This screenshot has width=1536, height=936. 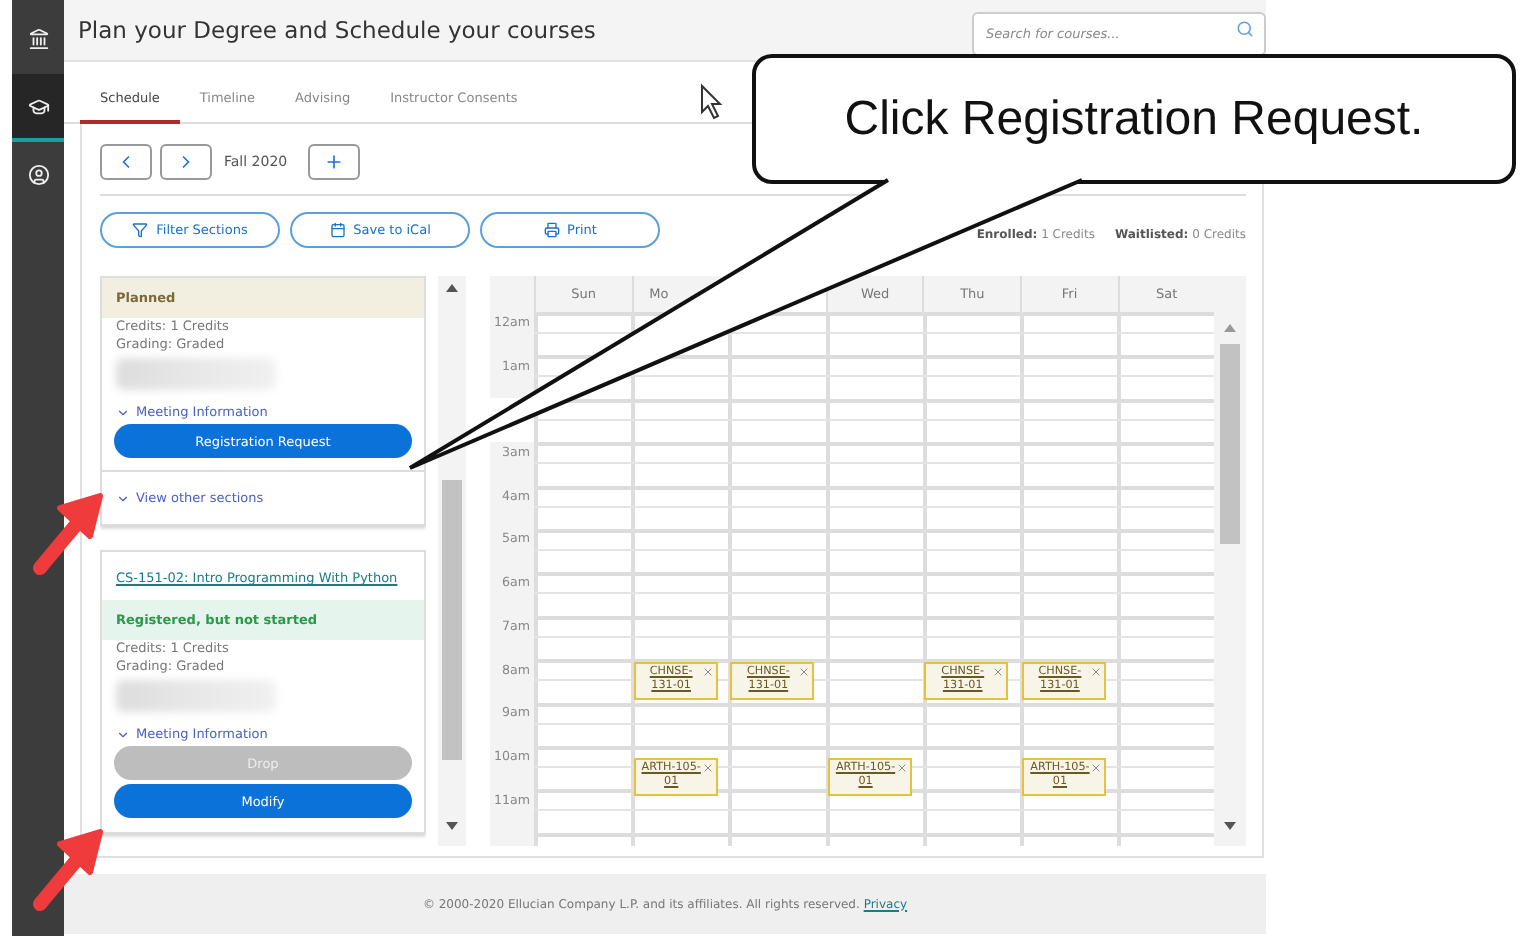 I want to click on user-icon, so click(x=38, y=174).